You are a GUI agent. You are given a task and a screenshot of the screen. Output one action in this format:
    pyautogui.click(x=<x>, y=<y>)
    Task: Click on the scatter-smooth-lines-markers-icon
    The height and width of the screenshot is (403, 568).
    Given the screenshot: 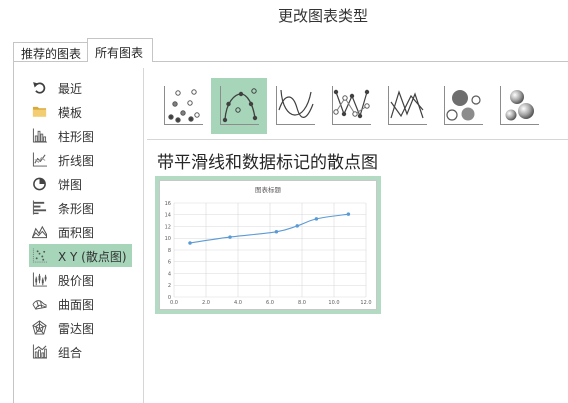 What is the action you would take?
    pyautogui.click(x=239, y=105)
    